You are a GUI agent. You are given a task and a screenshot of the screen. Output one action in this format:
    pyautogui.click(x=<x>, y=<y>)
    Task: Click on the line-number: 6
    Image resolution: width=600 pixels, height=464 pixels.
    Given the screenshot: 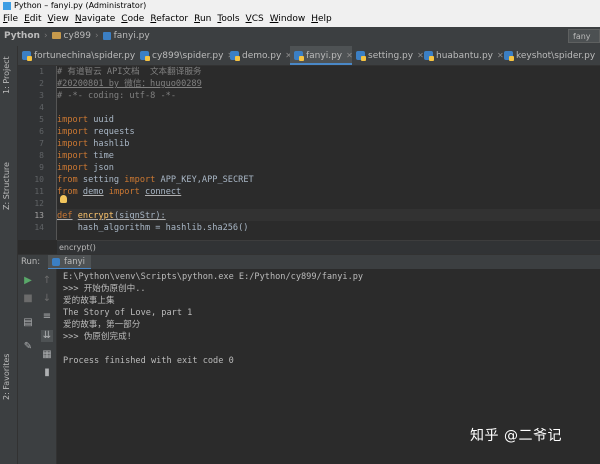 What is the action you would take?
    pyautogui.click(x=41, y=131)
    